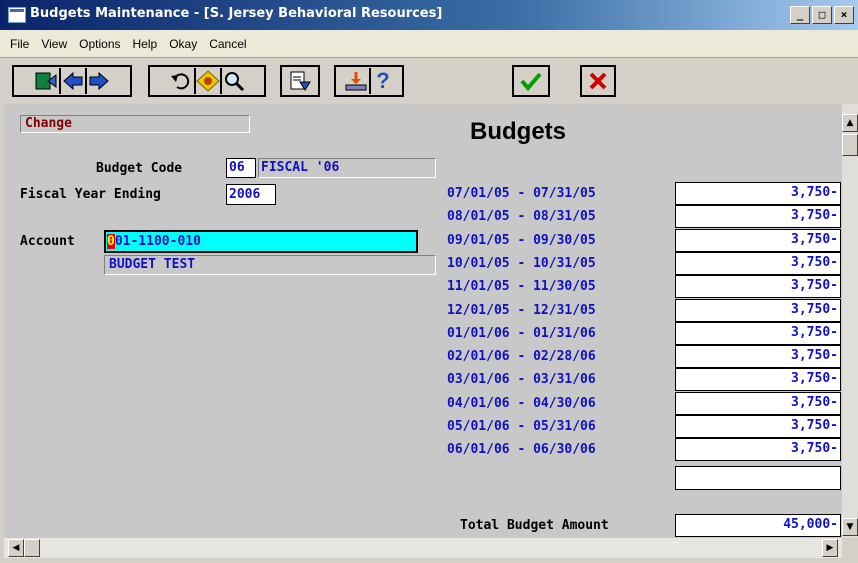 Image resolution: width=858 pixels, height=563 pixels. What do you see at coordinates (850, 123) in the screenshot?
I see `scroll-up-icon: ▲` at bounding box center [850, 123].